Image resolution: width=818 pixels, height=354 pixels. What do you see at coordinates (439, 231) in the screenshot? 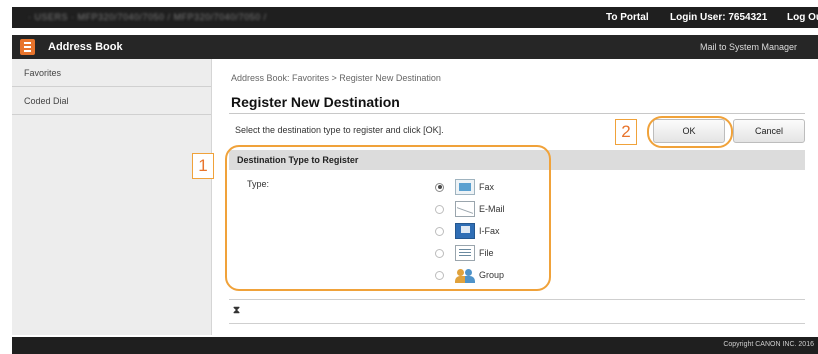
I see `radio-ifax` at bounding box center [439, 231].